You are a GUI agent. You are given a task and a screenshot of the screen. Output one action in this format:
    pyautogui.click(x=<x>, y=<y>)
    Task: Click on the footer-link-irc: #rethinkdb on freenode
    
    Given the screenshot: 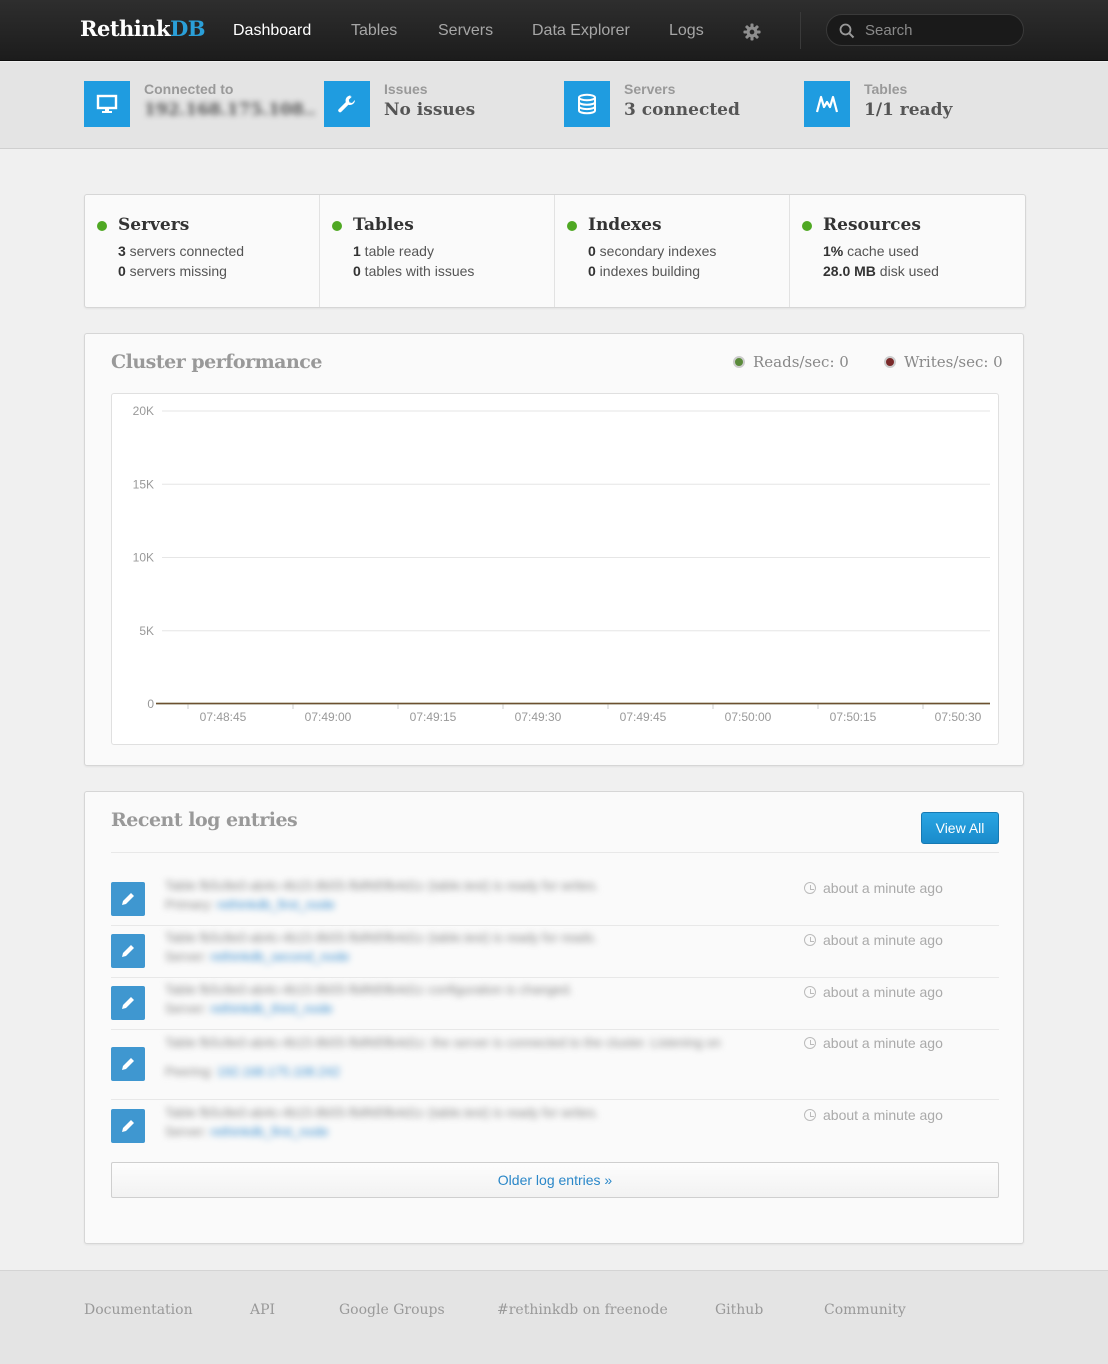 What is the action you would take?
    pyautogui.click(x=582, y=1310)
    